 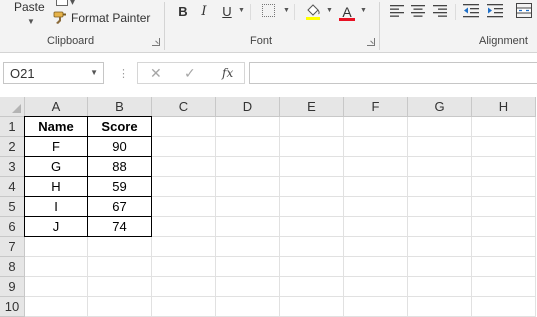 I want to click on cell-h5, so click(x=504, y=207).